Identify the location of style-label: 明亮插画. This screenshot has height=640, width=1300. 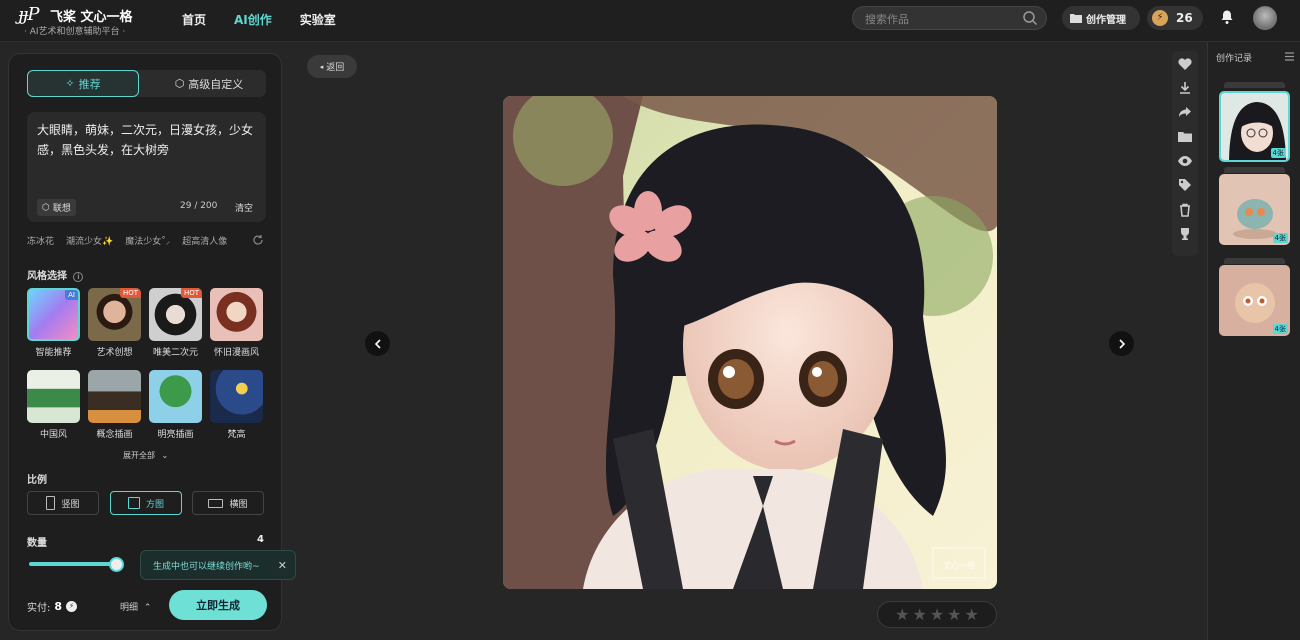
(175, 435).